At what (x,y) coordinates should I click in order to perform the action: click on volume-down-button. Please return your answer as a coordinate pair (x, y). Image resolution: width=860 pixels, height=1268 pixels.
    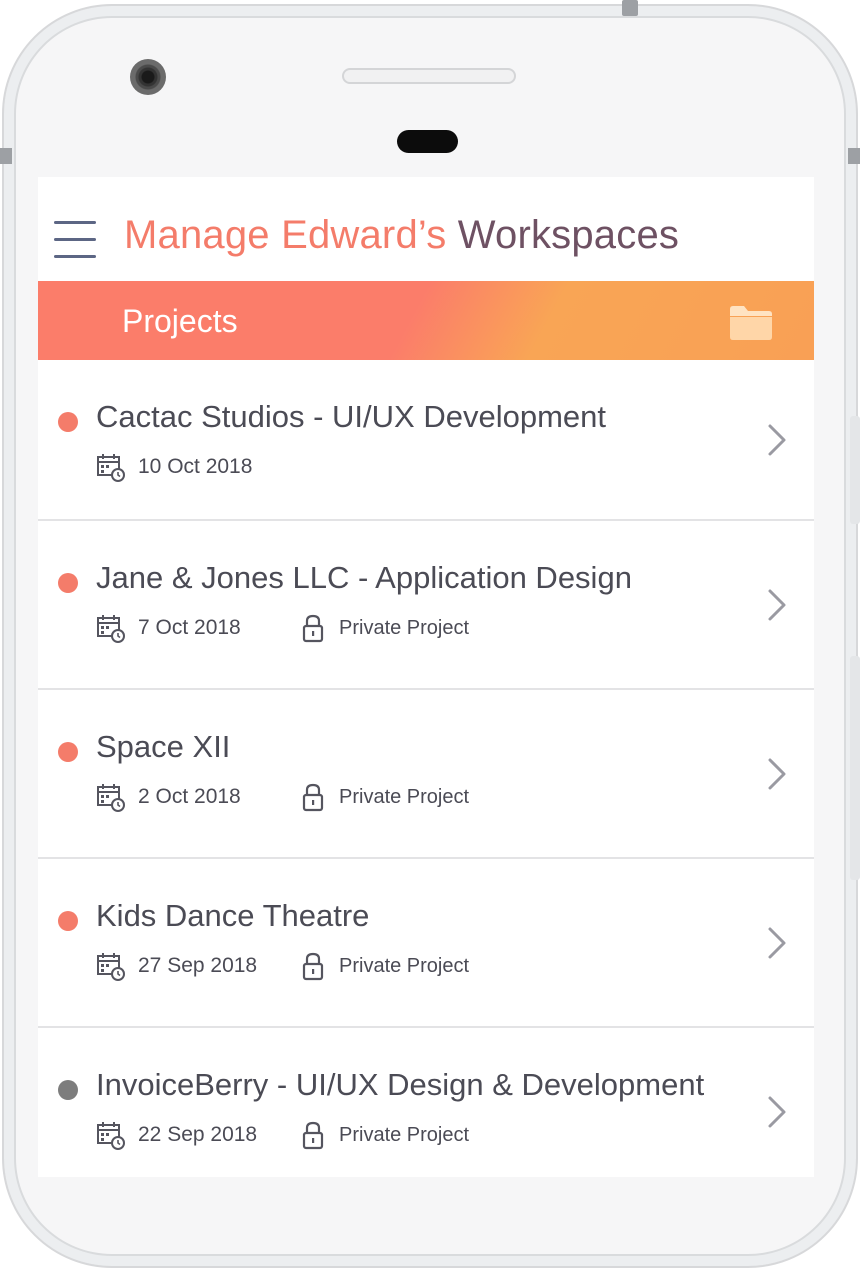
    Looking at the image, I should click on (855, 768).